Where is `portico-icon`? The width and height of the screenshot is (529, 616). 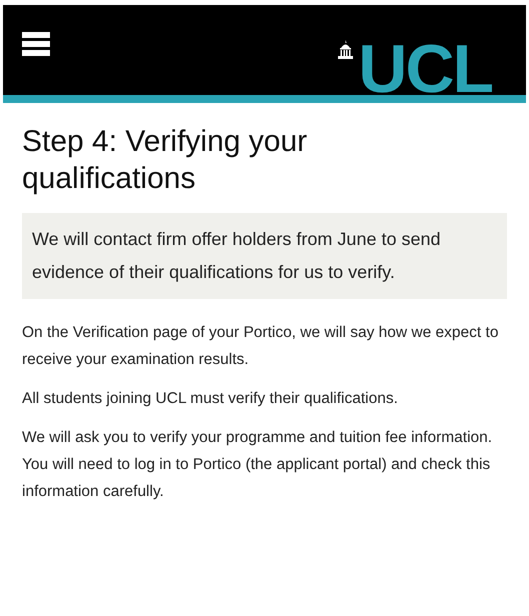 portico-icon is located at coordinates (345, 49).